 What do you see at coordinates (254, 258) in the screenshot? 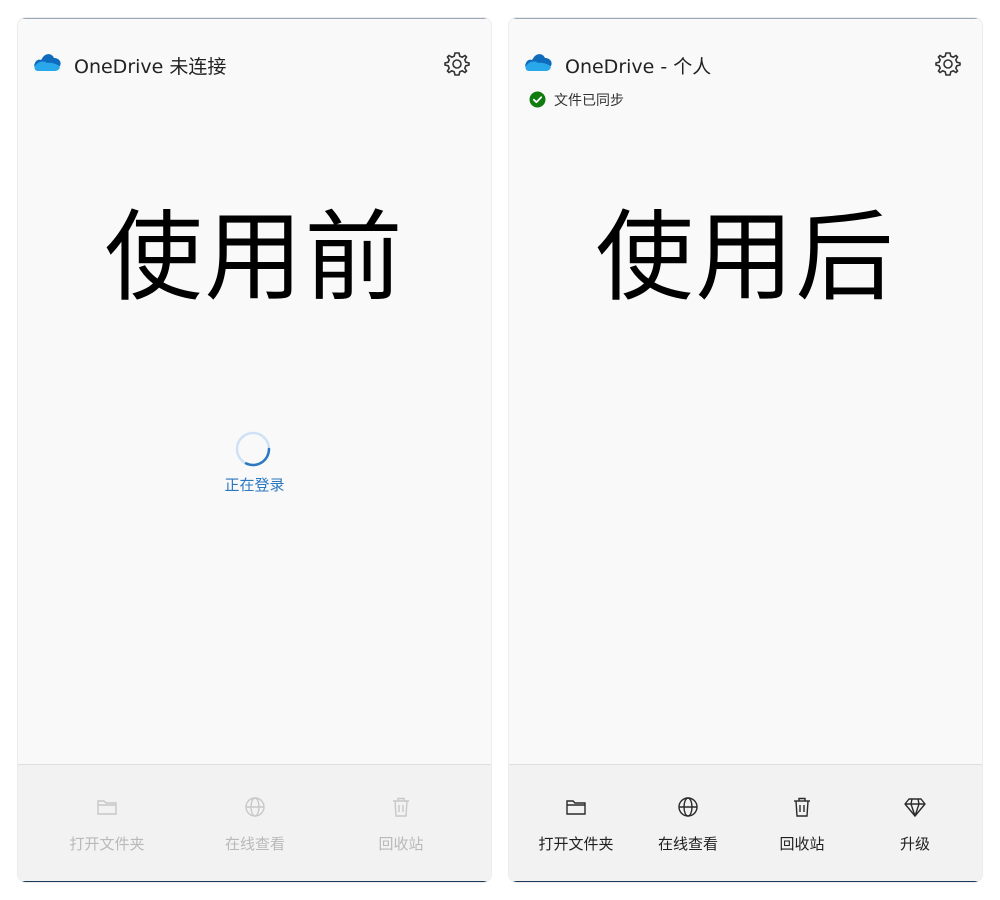
I see `caption-before: 使用前` at bounding box center [254, 258].